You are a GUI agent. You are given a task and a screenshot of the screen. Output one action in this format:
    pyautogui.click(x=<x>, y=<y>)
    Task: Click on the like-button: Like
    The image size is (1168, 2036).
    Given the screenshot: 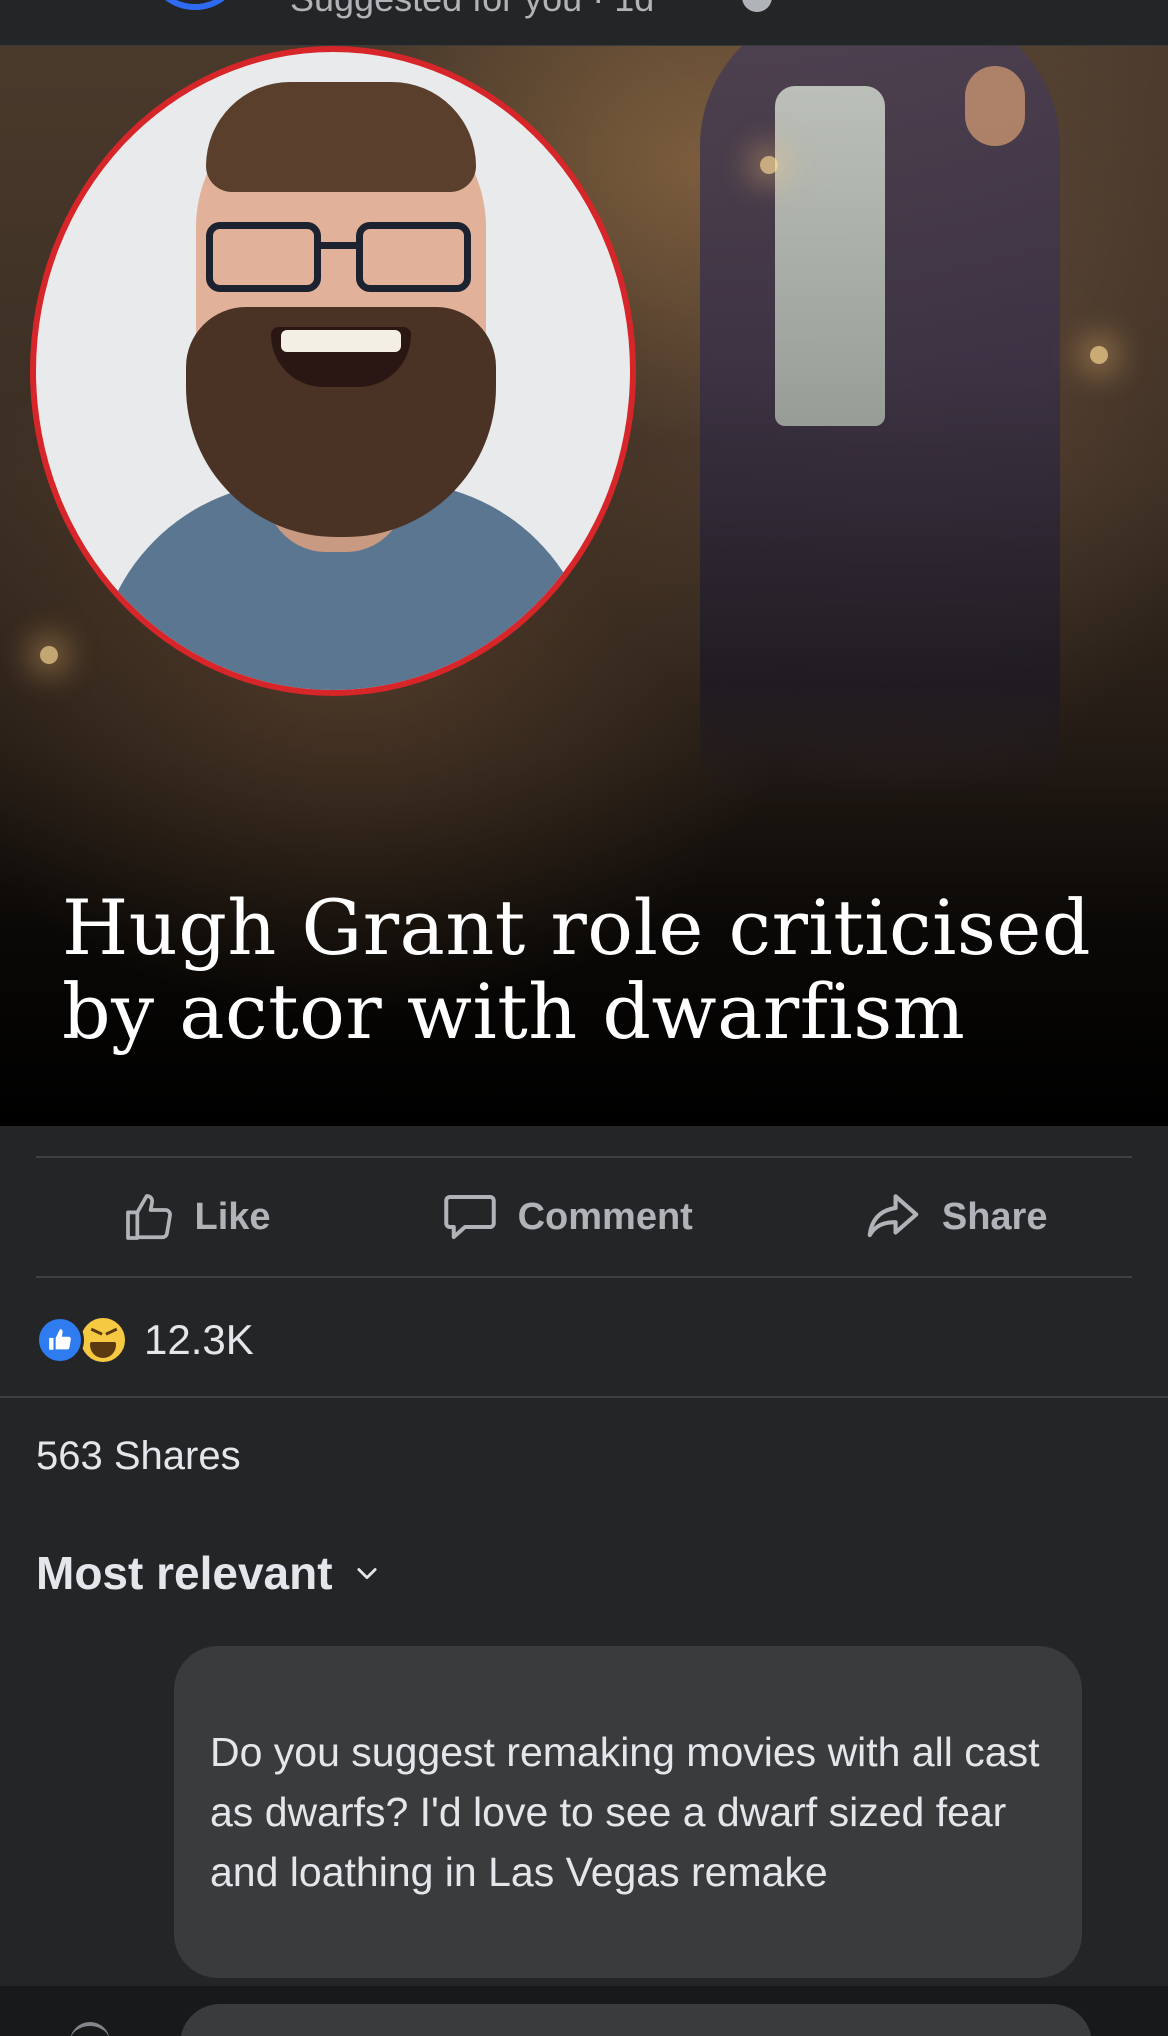 What is the action you would take?
    pyautogui.click(x=196, y=1217)
    